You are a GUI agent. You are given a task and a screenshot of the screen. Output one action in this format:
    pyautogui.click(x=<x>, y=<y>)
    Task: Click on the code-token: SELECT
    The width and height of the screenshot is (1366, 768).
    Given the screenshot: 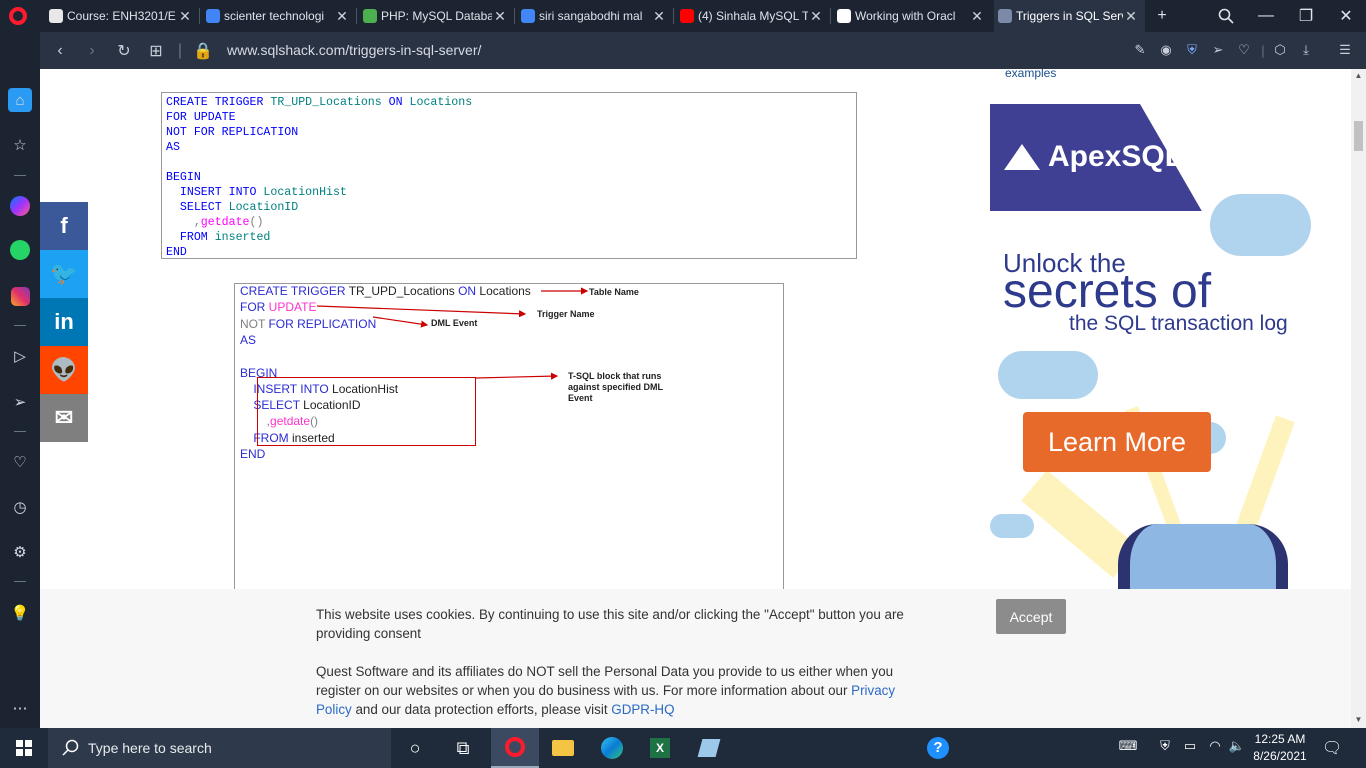 What is the action you would take?
    pyautogui.click(x=197, y=207)
    